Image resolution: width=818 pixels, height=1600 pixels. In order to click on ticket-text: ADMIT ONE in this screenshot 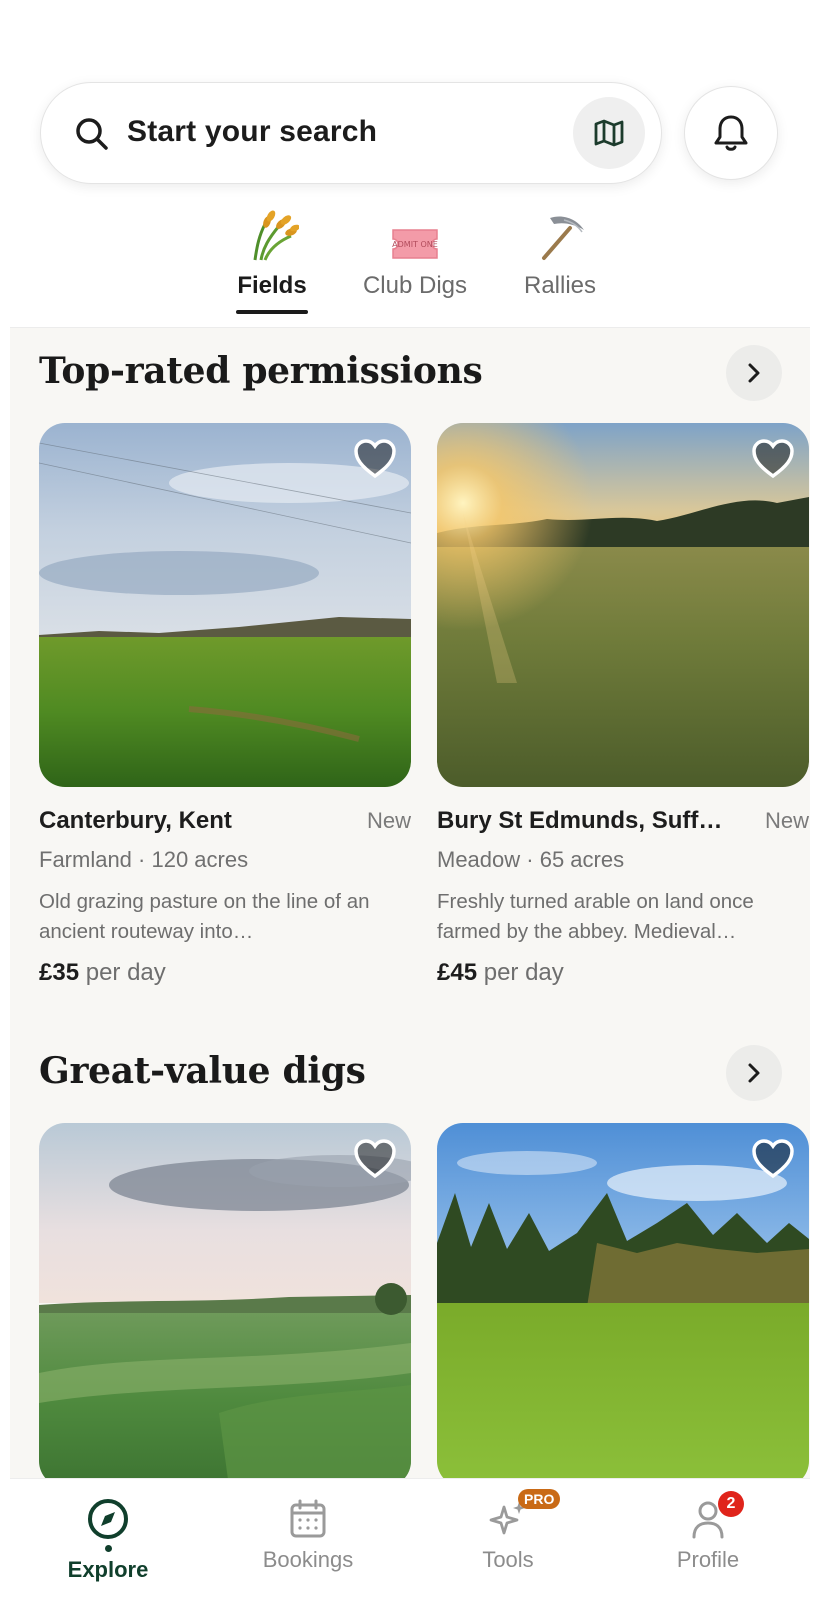, I will do `click(415, 244)`.